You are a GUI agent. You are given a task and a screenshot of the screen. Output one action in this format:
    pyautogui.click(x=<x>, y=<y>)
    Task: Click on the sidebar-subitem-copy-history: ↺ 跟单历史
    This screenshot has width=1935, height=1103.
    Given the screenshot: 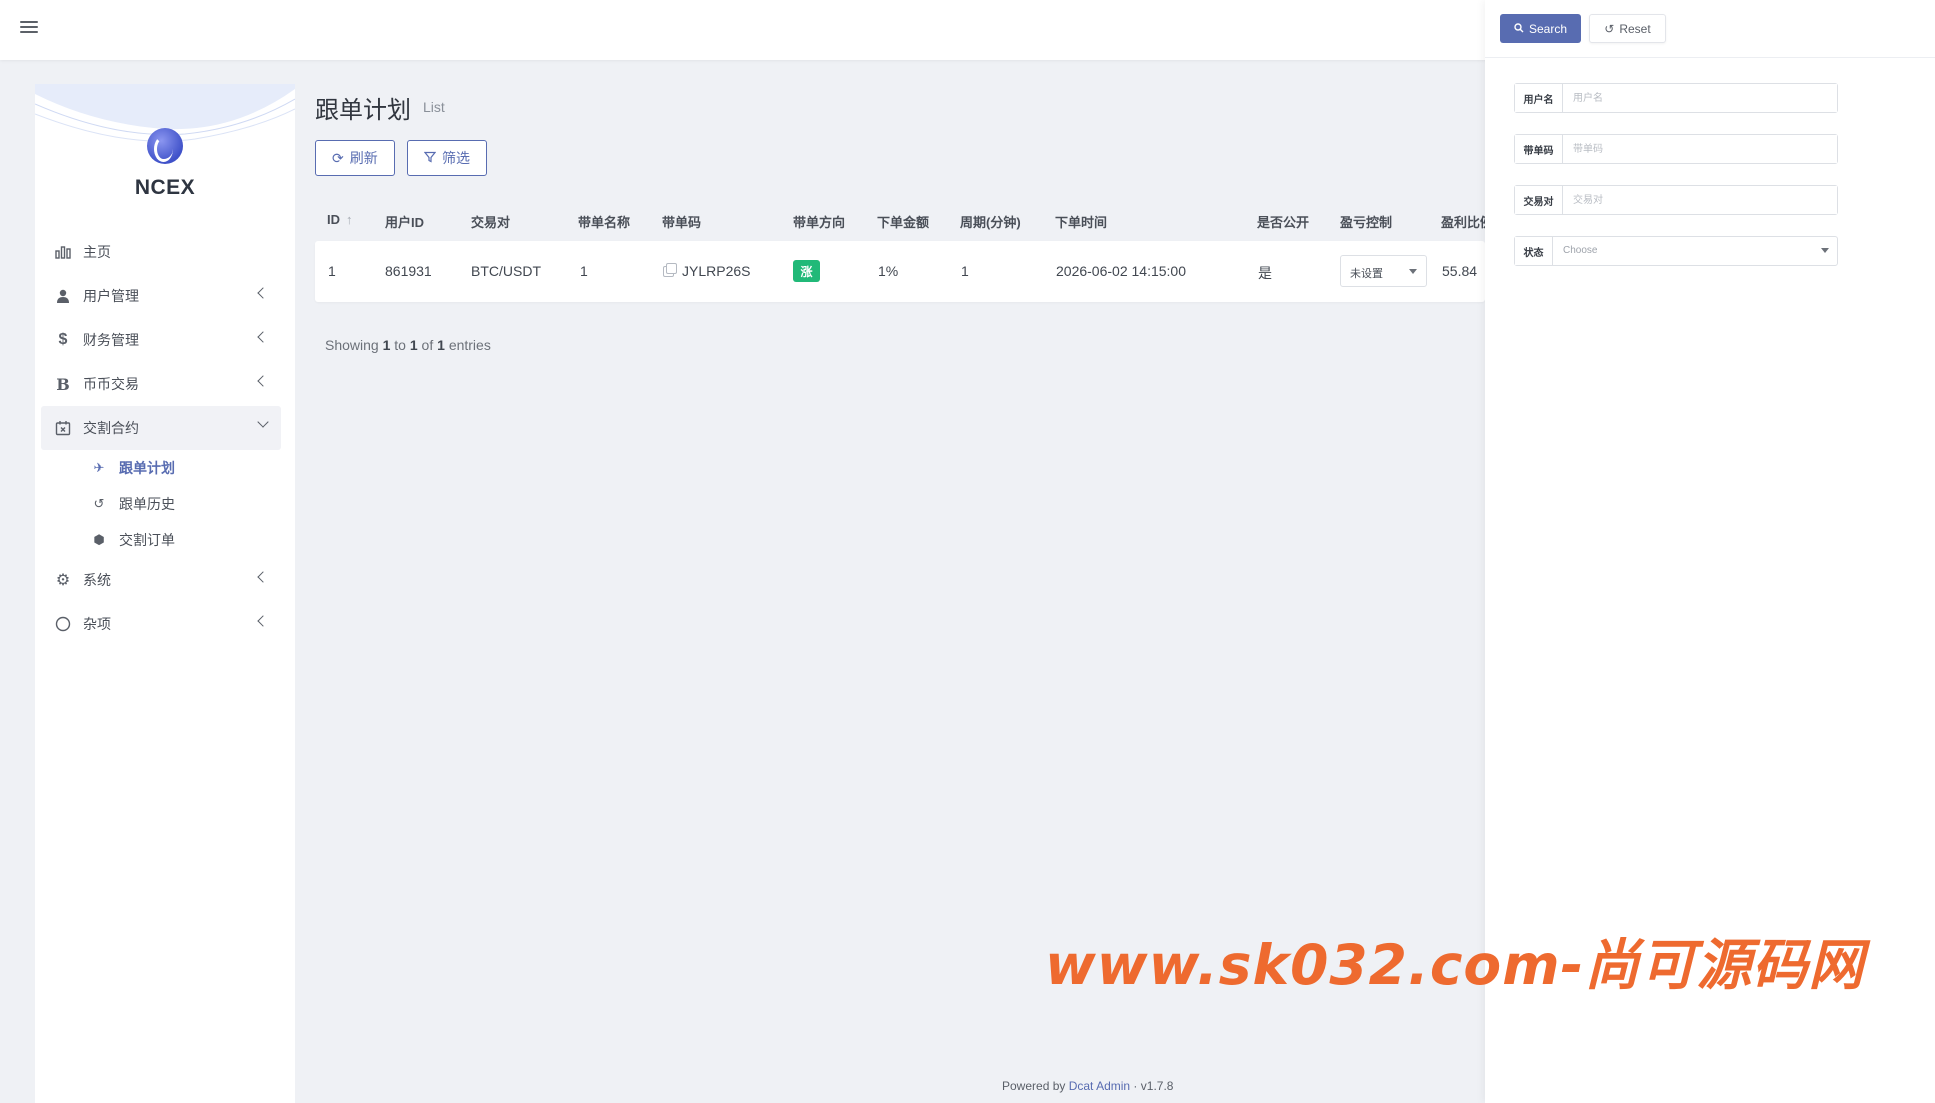 What is the action you would take?
    pyautogui.click(x=161, y=504)
    